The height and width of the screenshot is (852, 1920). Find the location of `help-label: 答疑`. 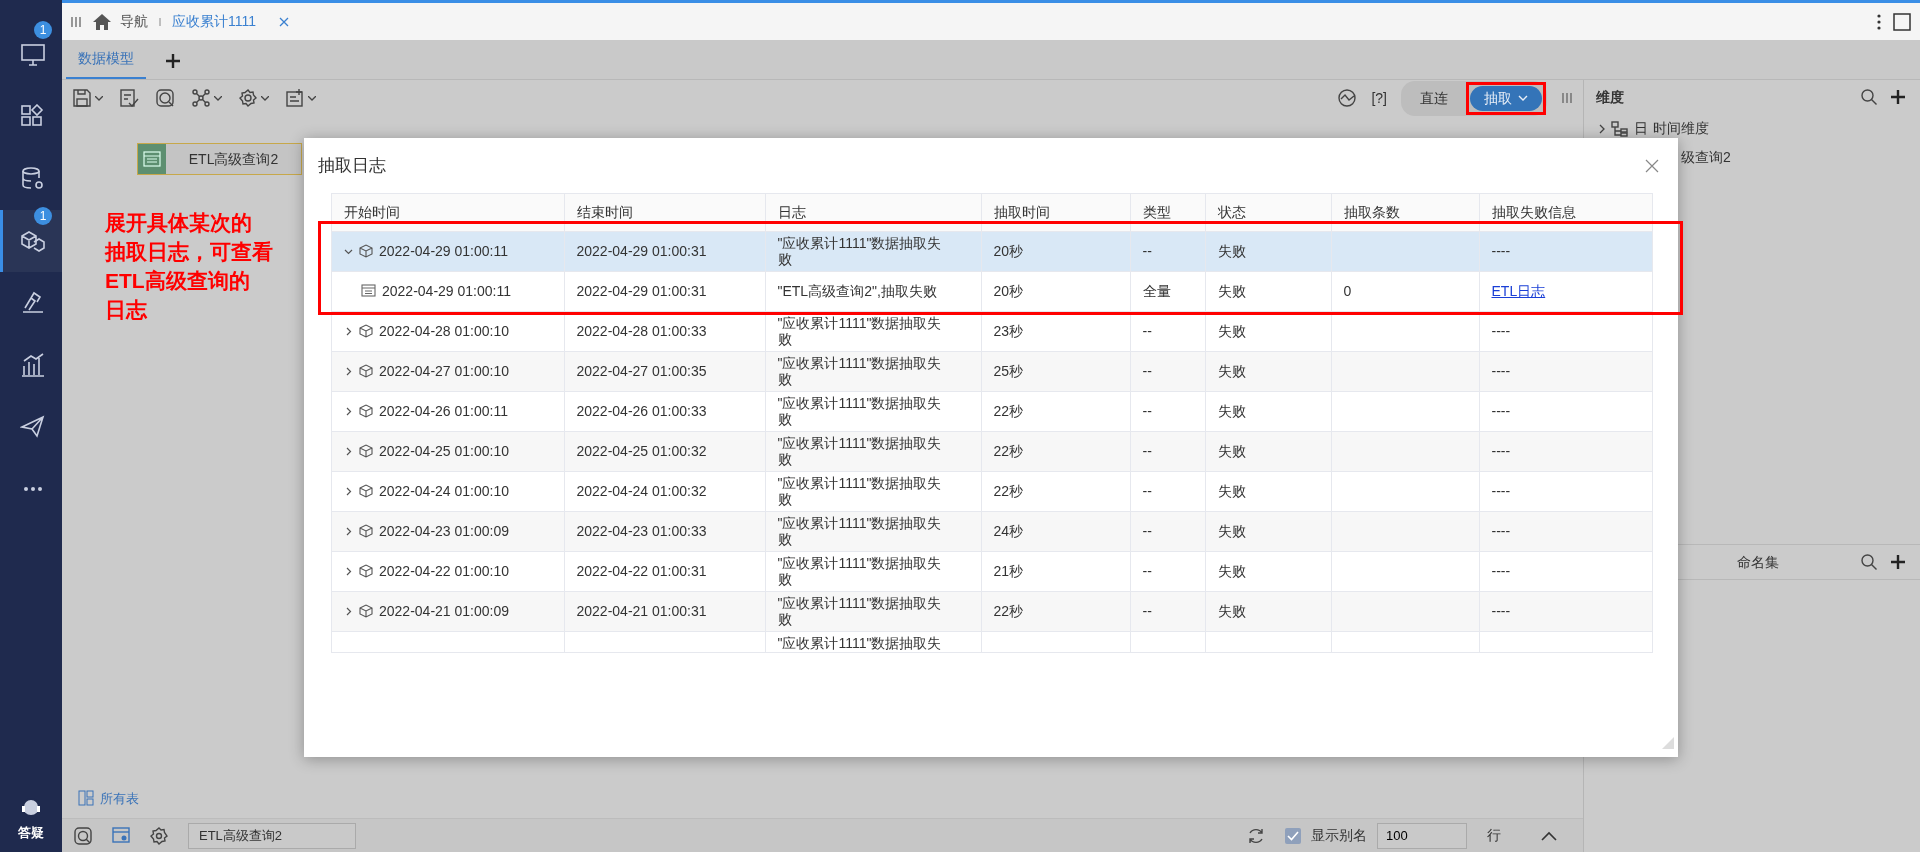

help-label: 答疑 is located at coordinates (31, 832).